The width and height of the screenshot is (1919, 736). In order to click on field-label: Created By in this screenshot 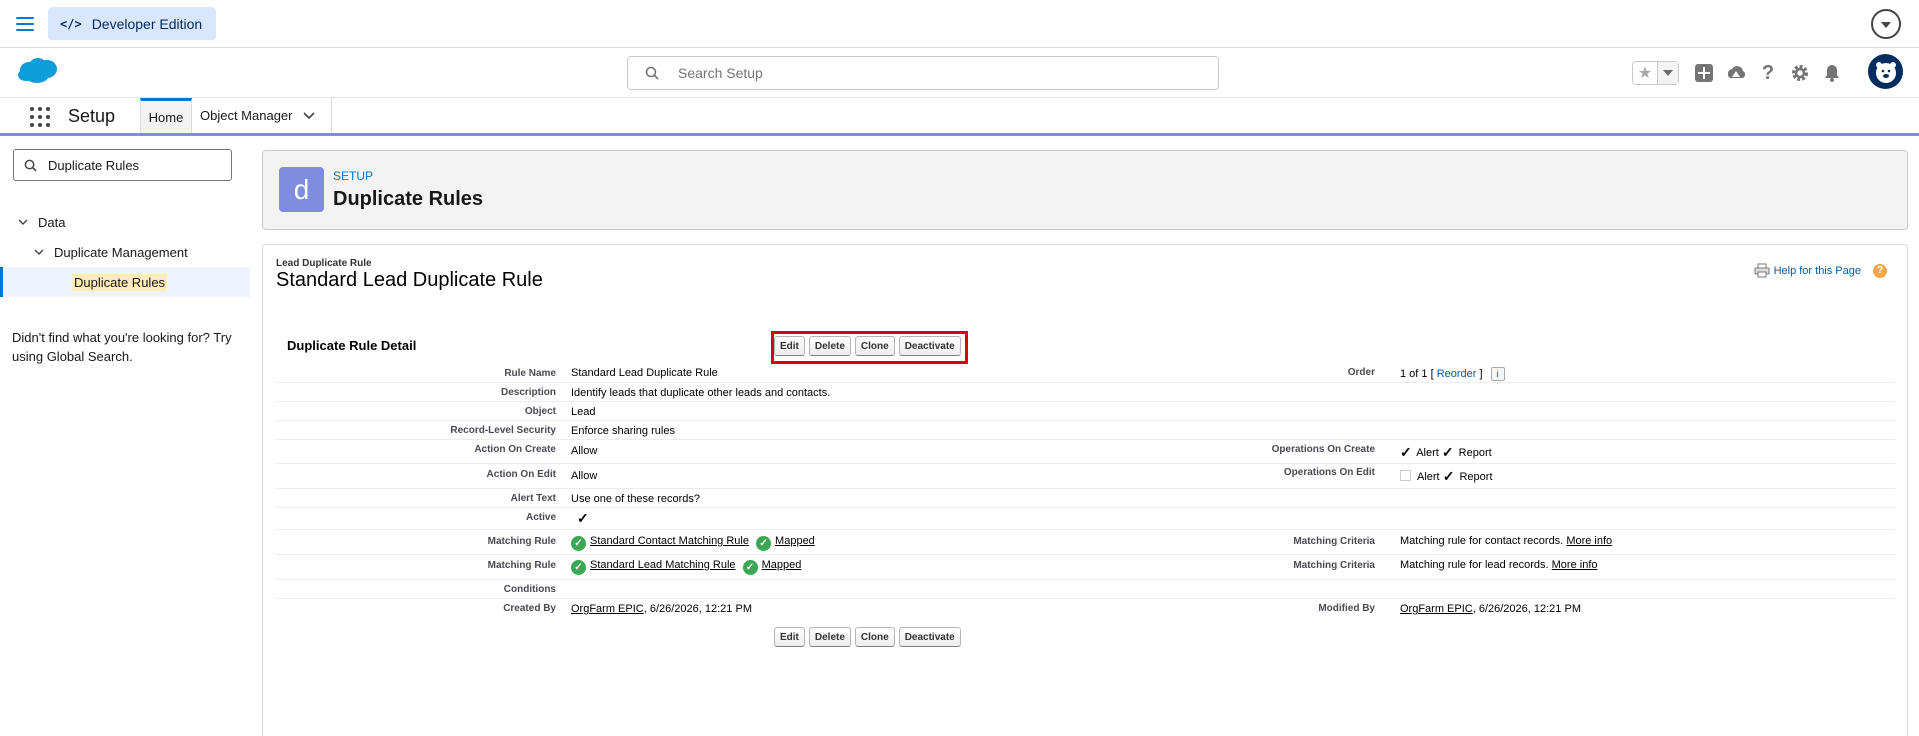, I will do `click(529, 608)`.